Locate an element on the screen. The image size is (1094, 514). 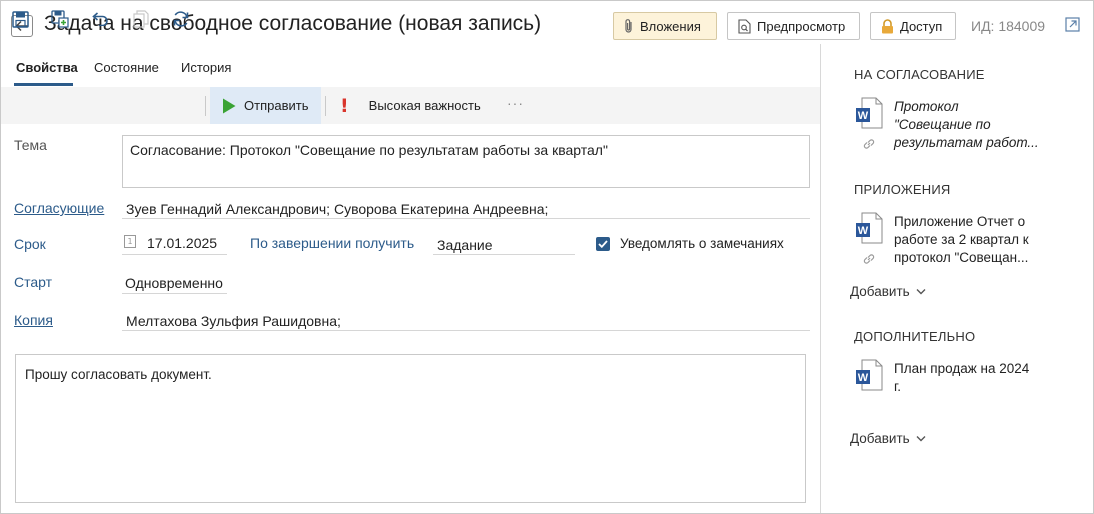
save-copy-icon is located at coordinates (60, 19).